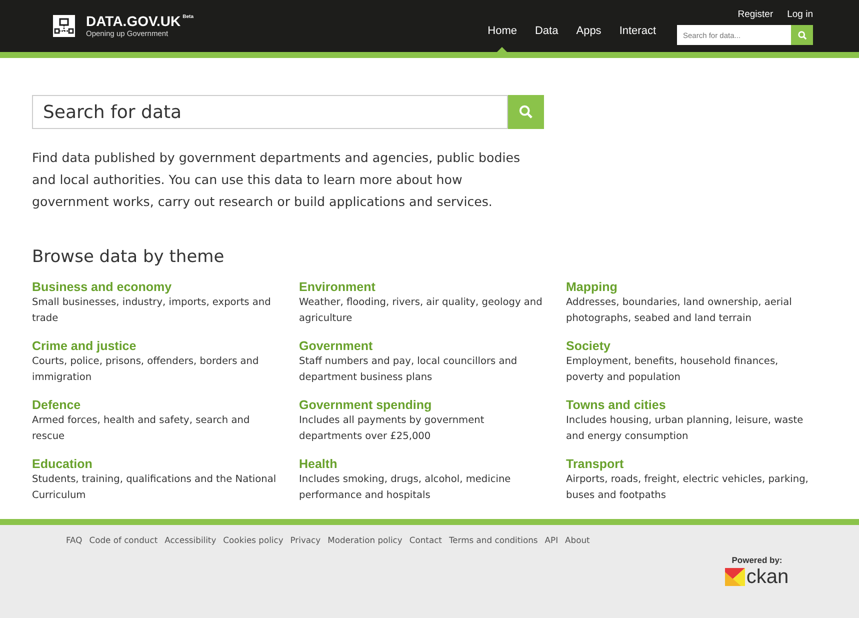 The image size is (859, 618). Describe the element at coordinates (577, 540) in the screenshot. I see `footer-link: About` at that location.